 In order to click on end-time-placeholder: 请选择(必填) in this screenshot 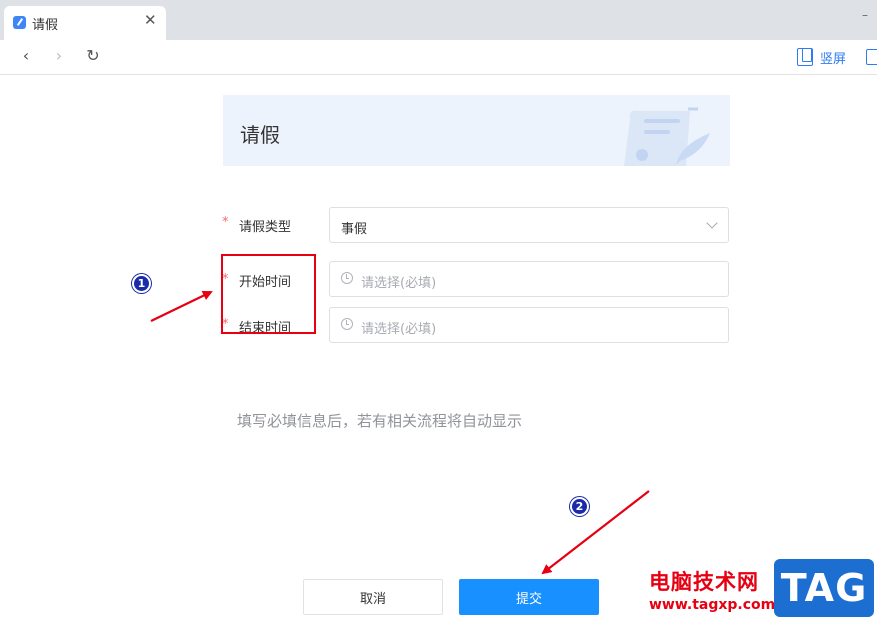, I will do `click(399, 329)`.